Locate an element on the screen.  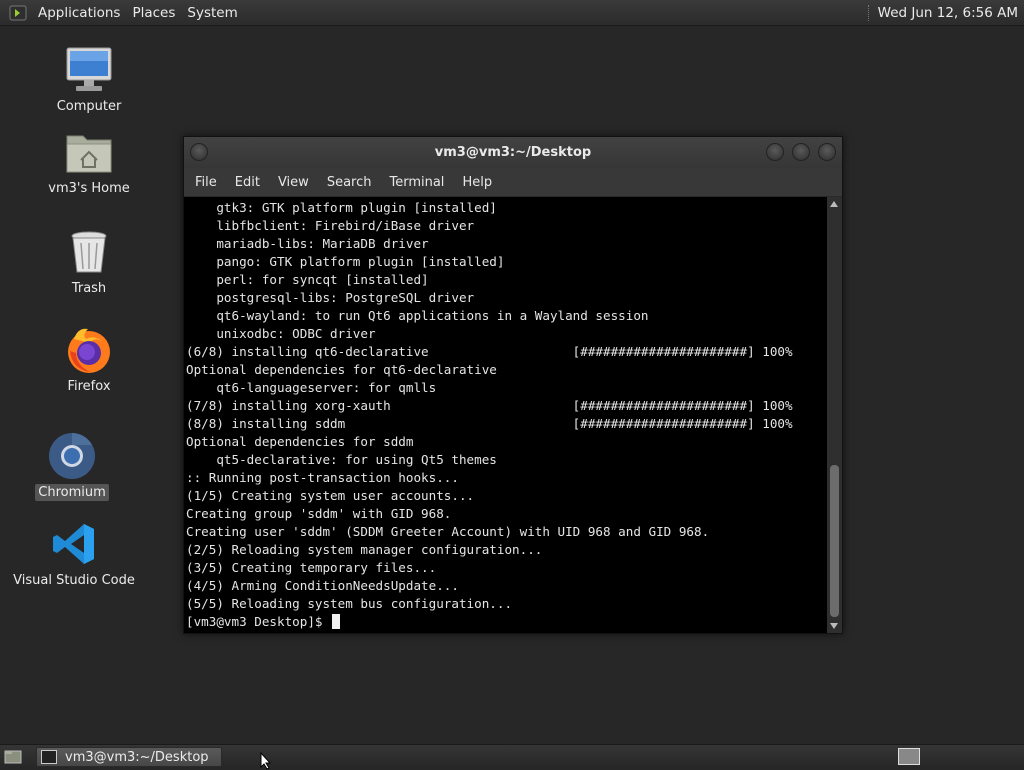
terminal-line: perl: for syncqt [installed] is located at coordinates (322, 279).